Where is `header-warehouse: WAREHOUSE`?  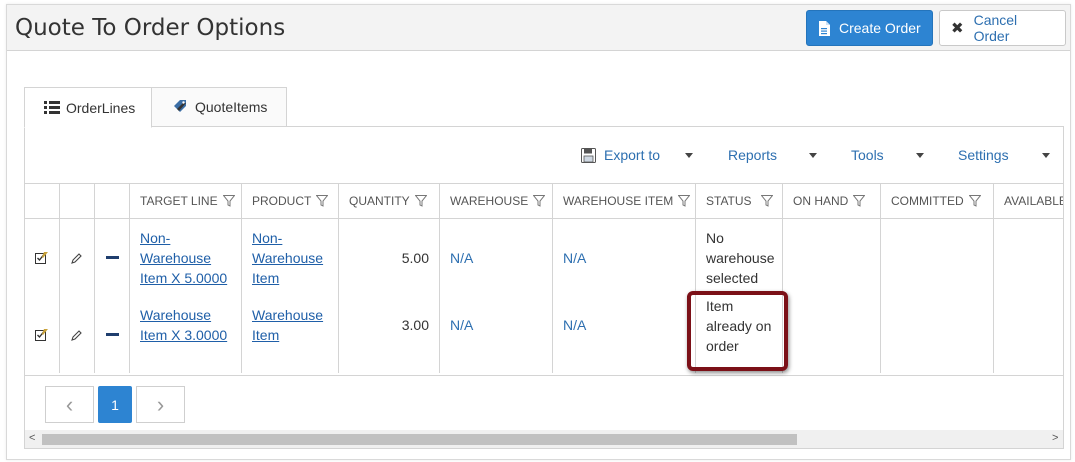
header-warehouse: WAREHOUSE is located at coordinates (496, 201).